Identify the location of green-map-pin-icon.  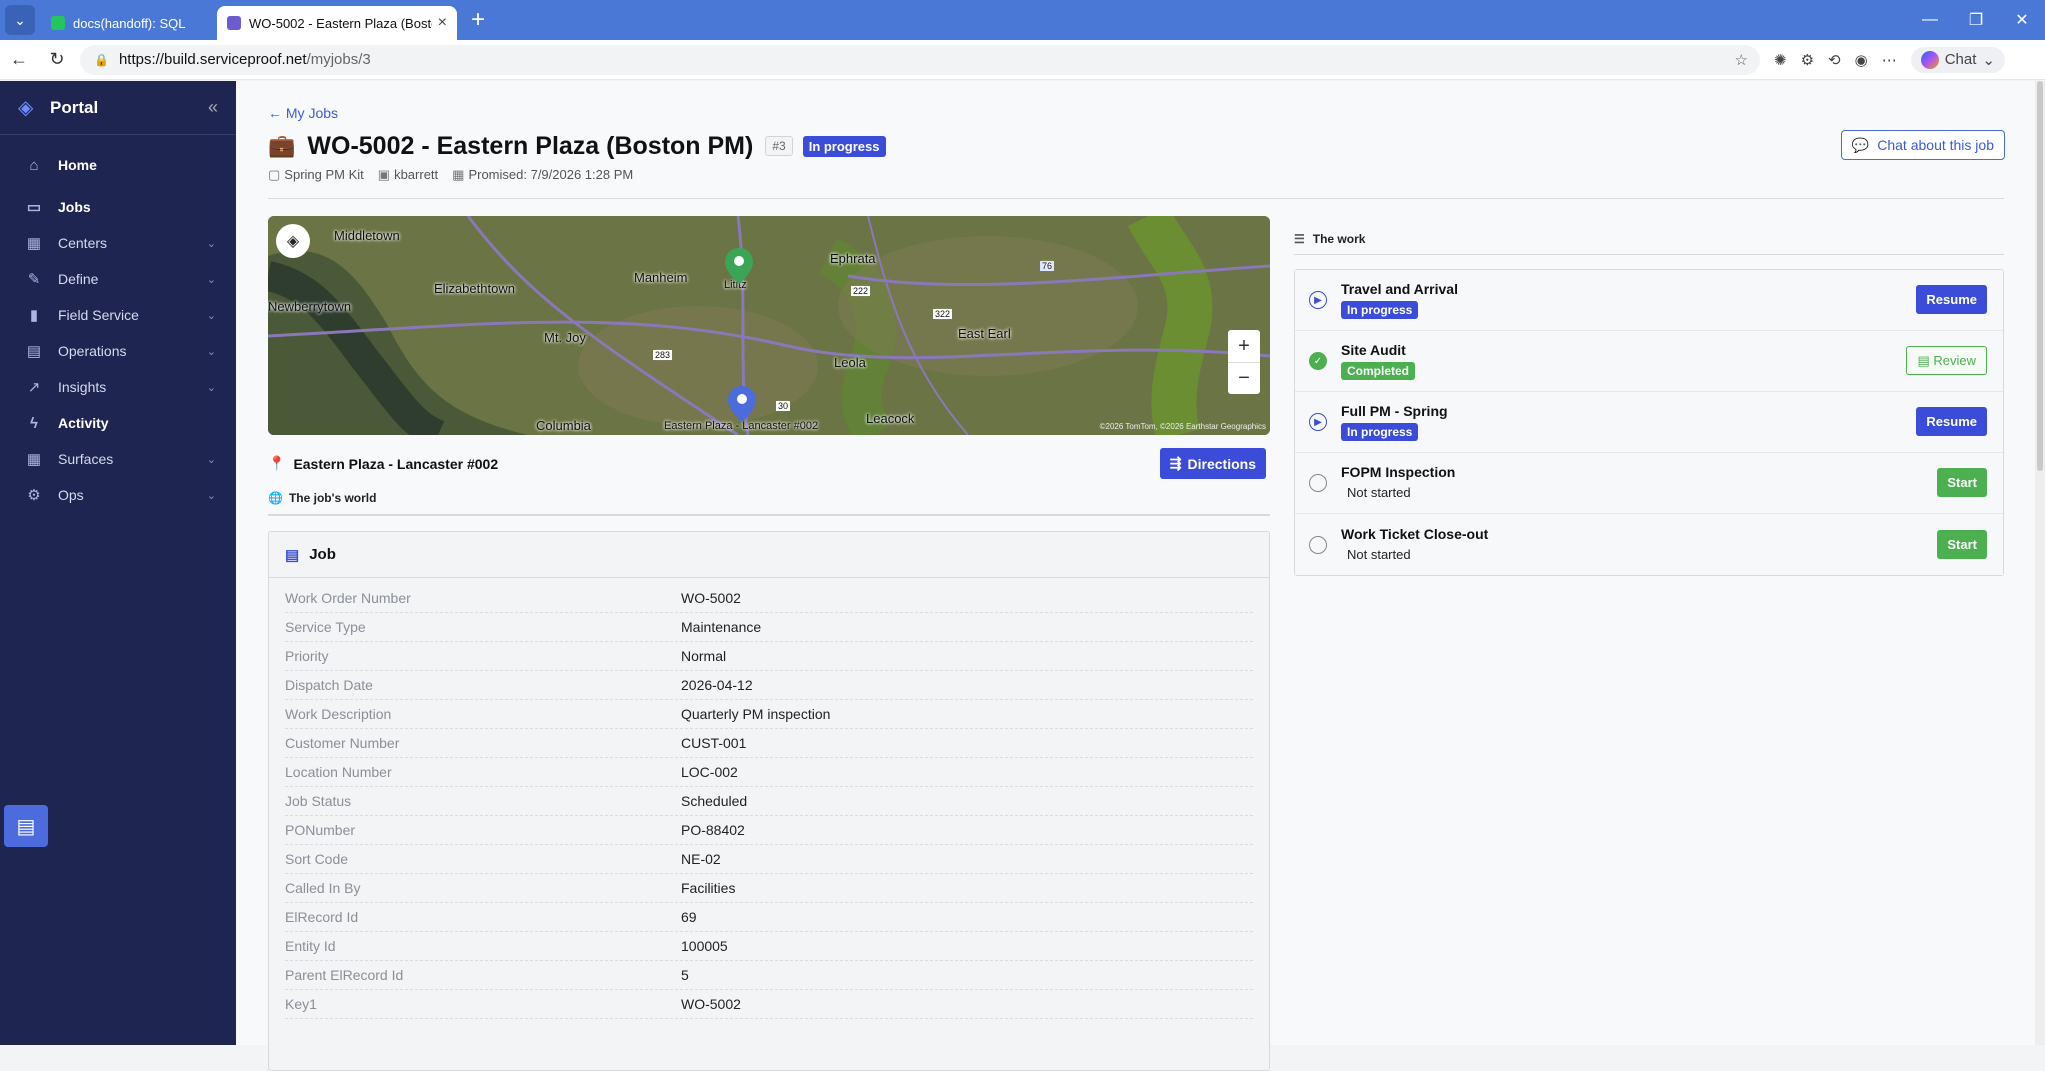
(739, 266).